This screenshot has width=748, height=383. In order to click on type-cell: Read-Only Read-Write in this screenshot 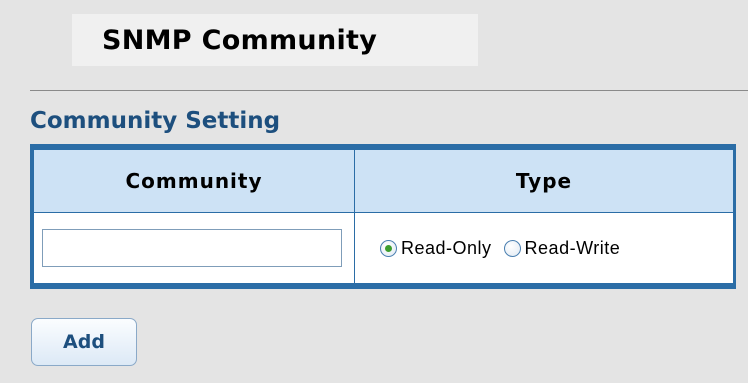, I will do `click(544, 248)`.